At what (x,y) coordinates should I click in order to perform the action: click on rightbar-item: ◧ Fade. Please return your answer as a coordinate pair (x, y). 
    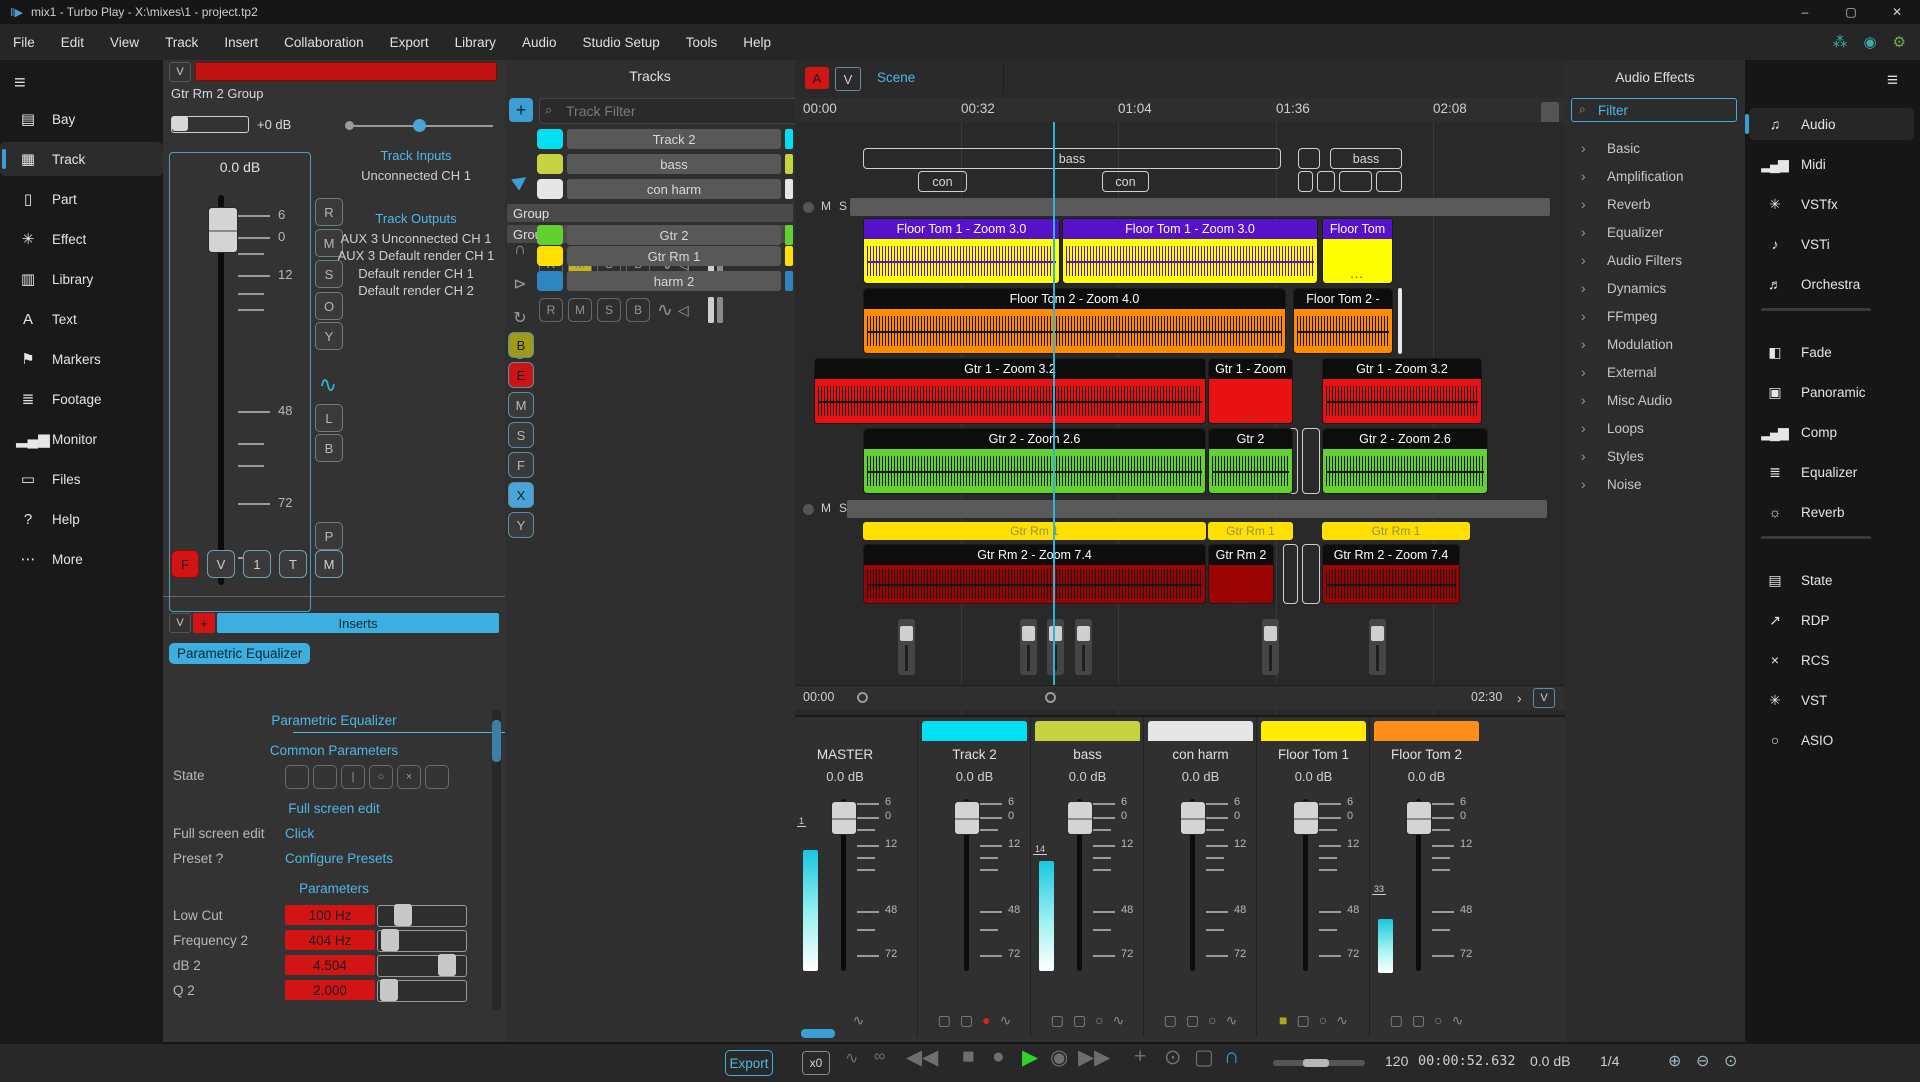
    Looking at the image, I should click on (1831, 352).